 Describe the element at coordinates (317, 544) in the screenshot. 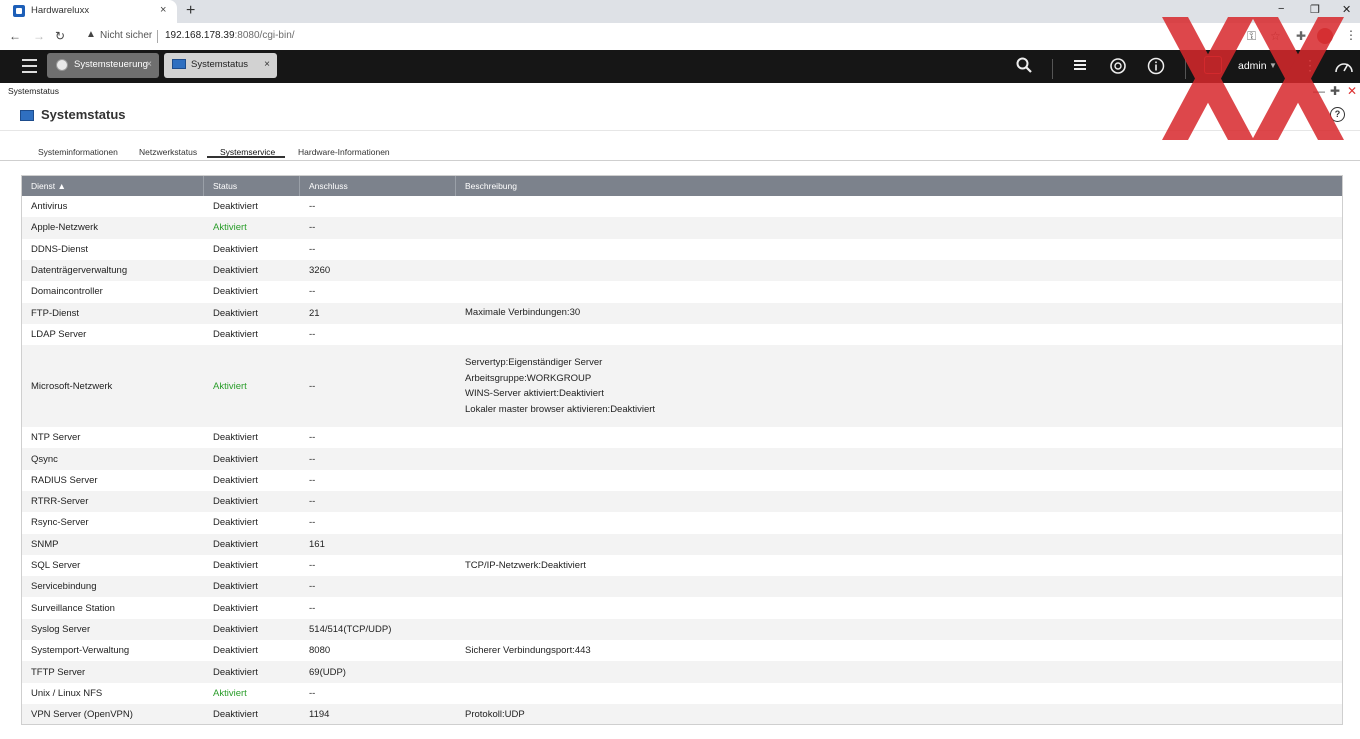

I see `port-cell: 161` at that location.